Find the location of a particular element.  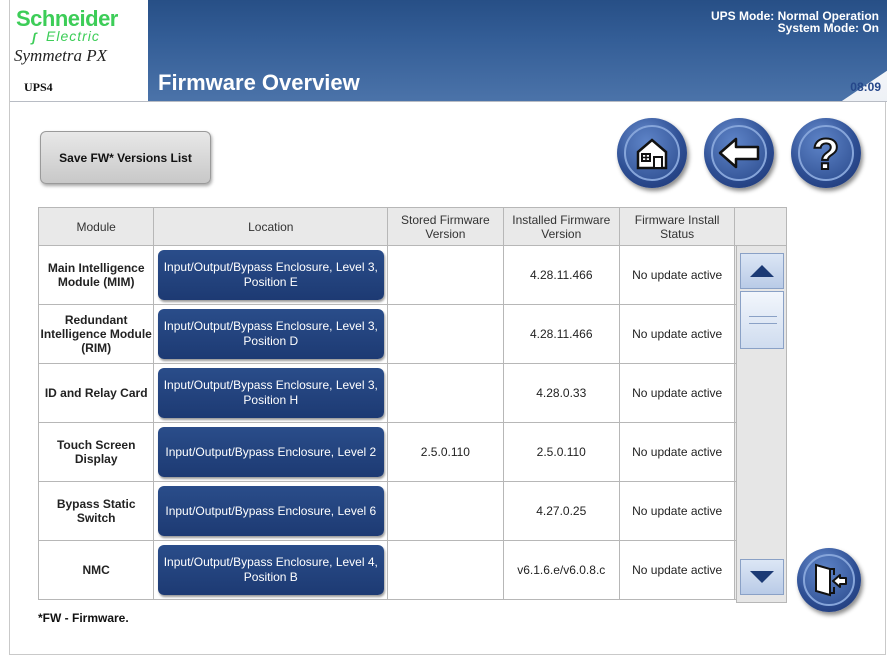

stored-version: 2.5.0.110 is located at coordinates (445, 452).